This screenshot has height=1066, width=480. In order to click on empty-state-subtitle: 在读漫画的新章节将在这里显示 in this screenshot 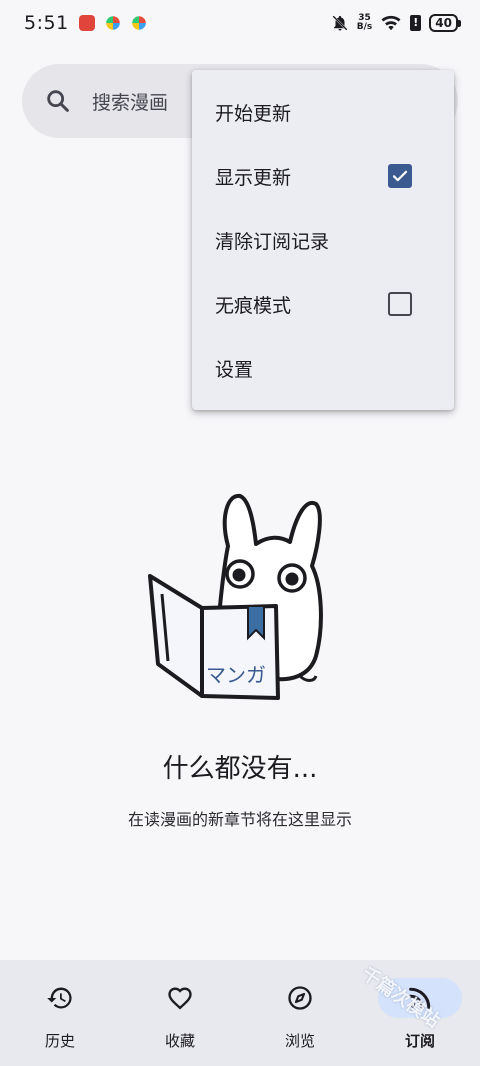, I will do `click(239, 819)`.